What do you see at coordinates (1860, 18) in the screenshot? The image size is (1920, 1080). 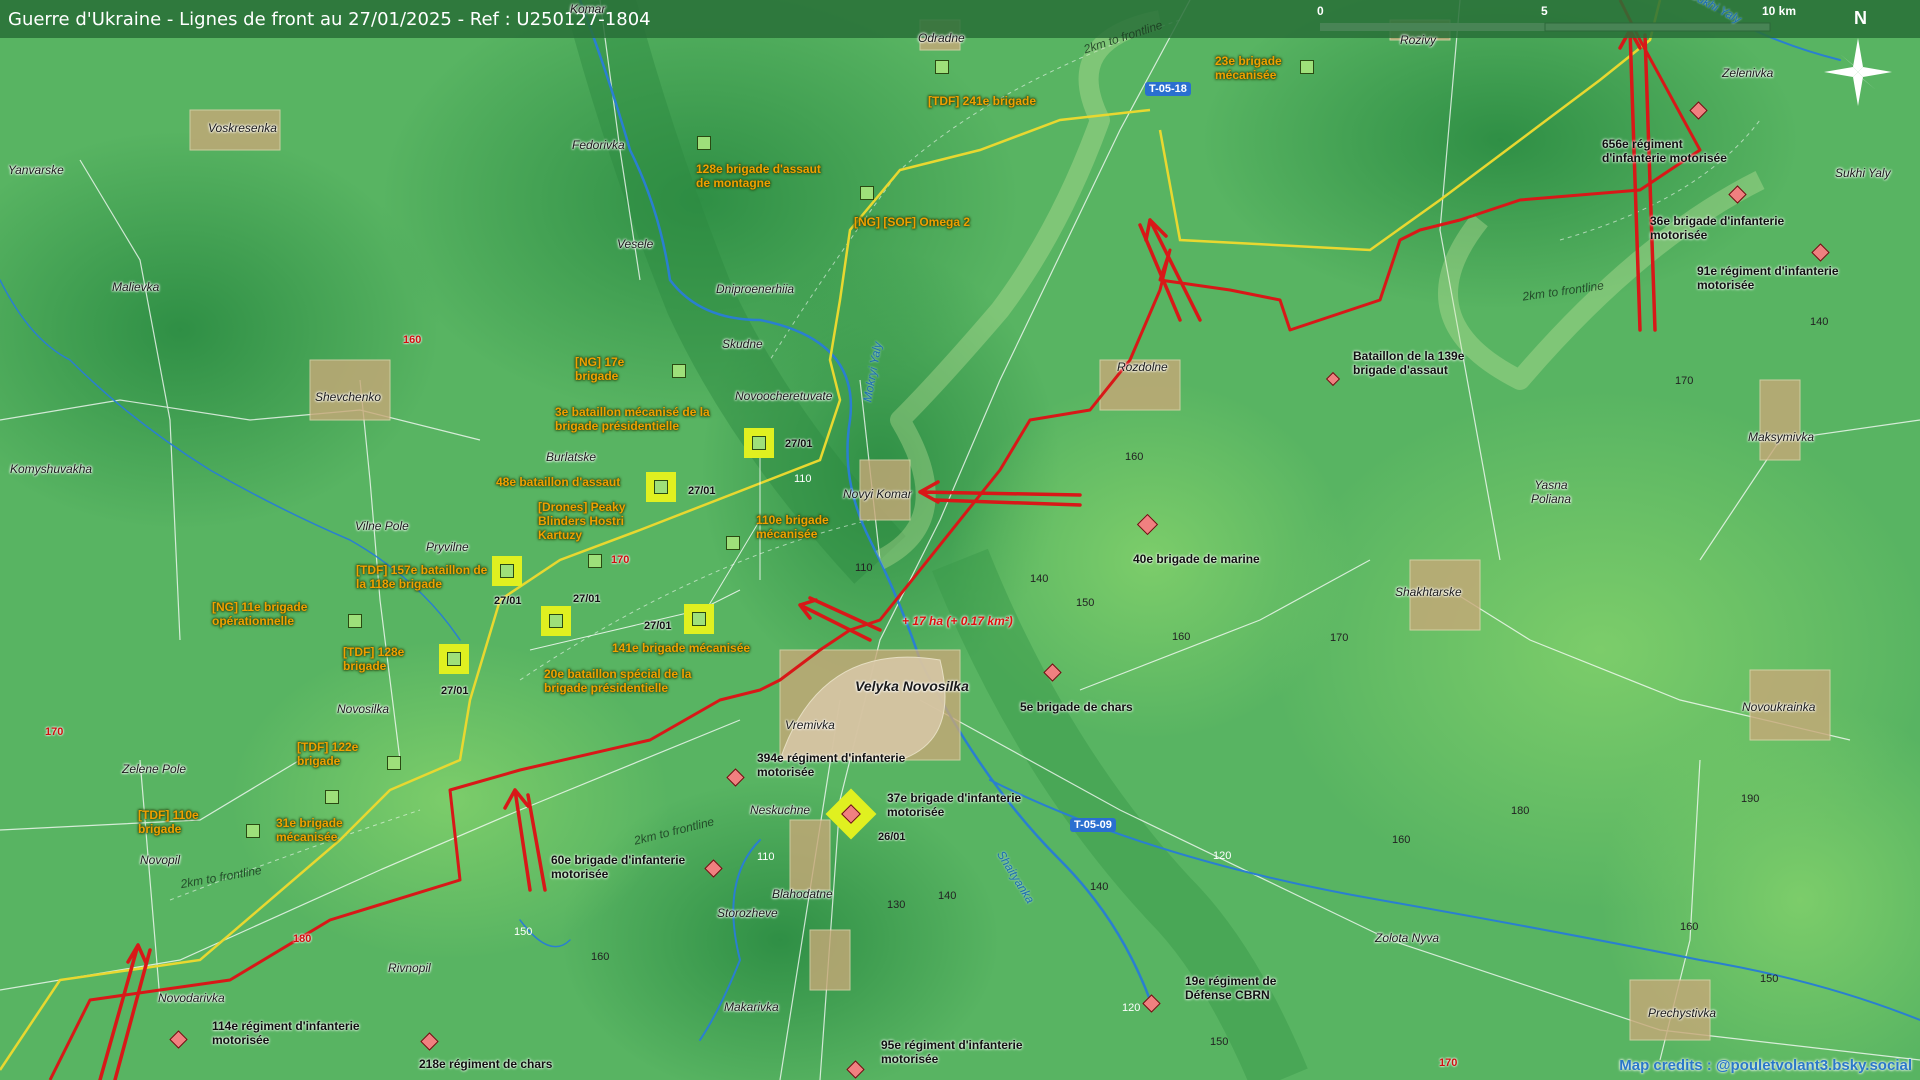 I see `north-arrow-icon: N` at bounding box center [1860, 18].